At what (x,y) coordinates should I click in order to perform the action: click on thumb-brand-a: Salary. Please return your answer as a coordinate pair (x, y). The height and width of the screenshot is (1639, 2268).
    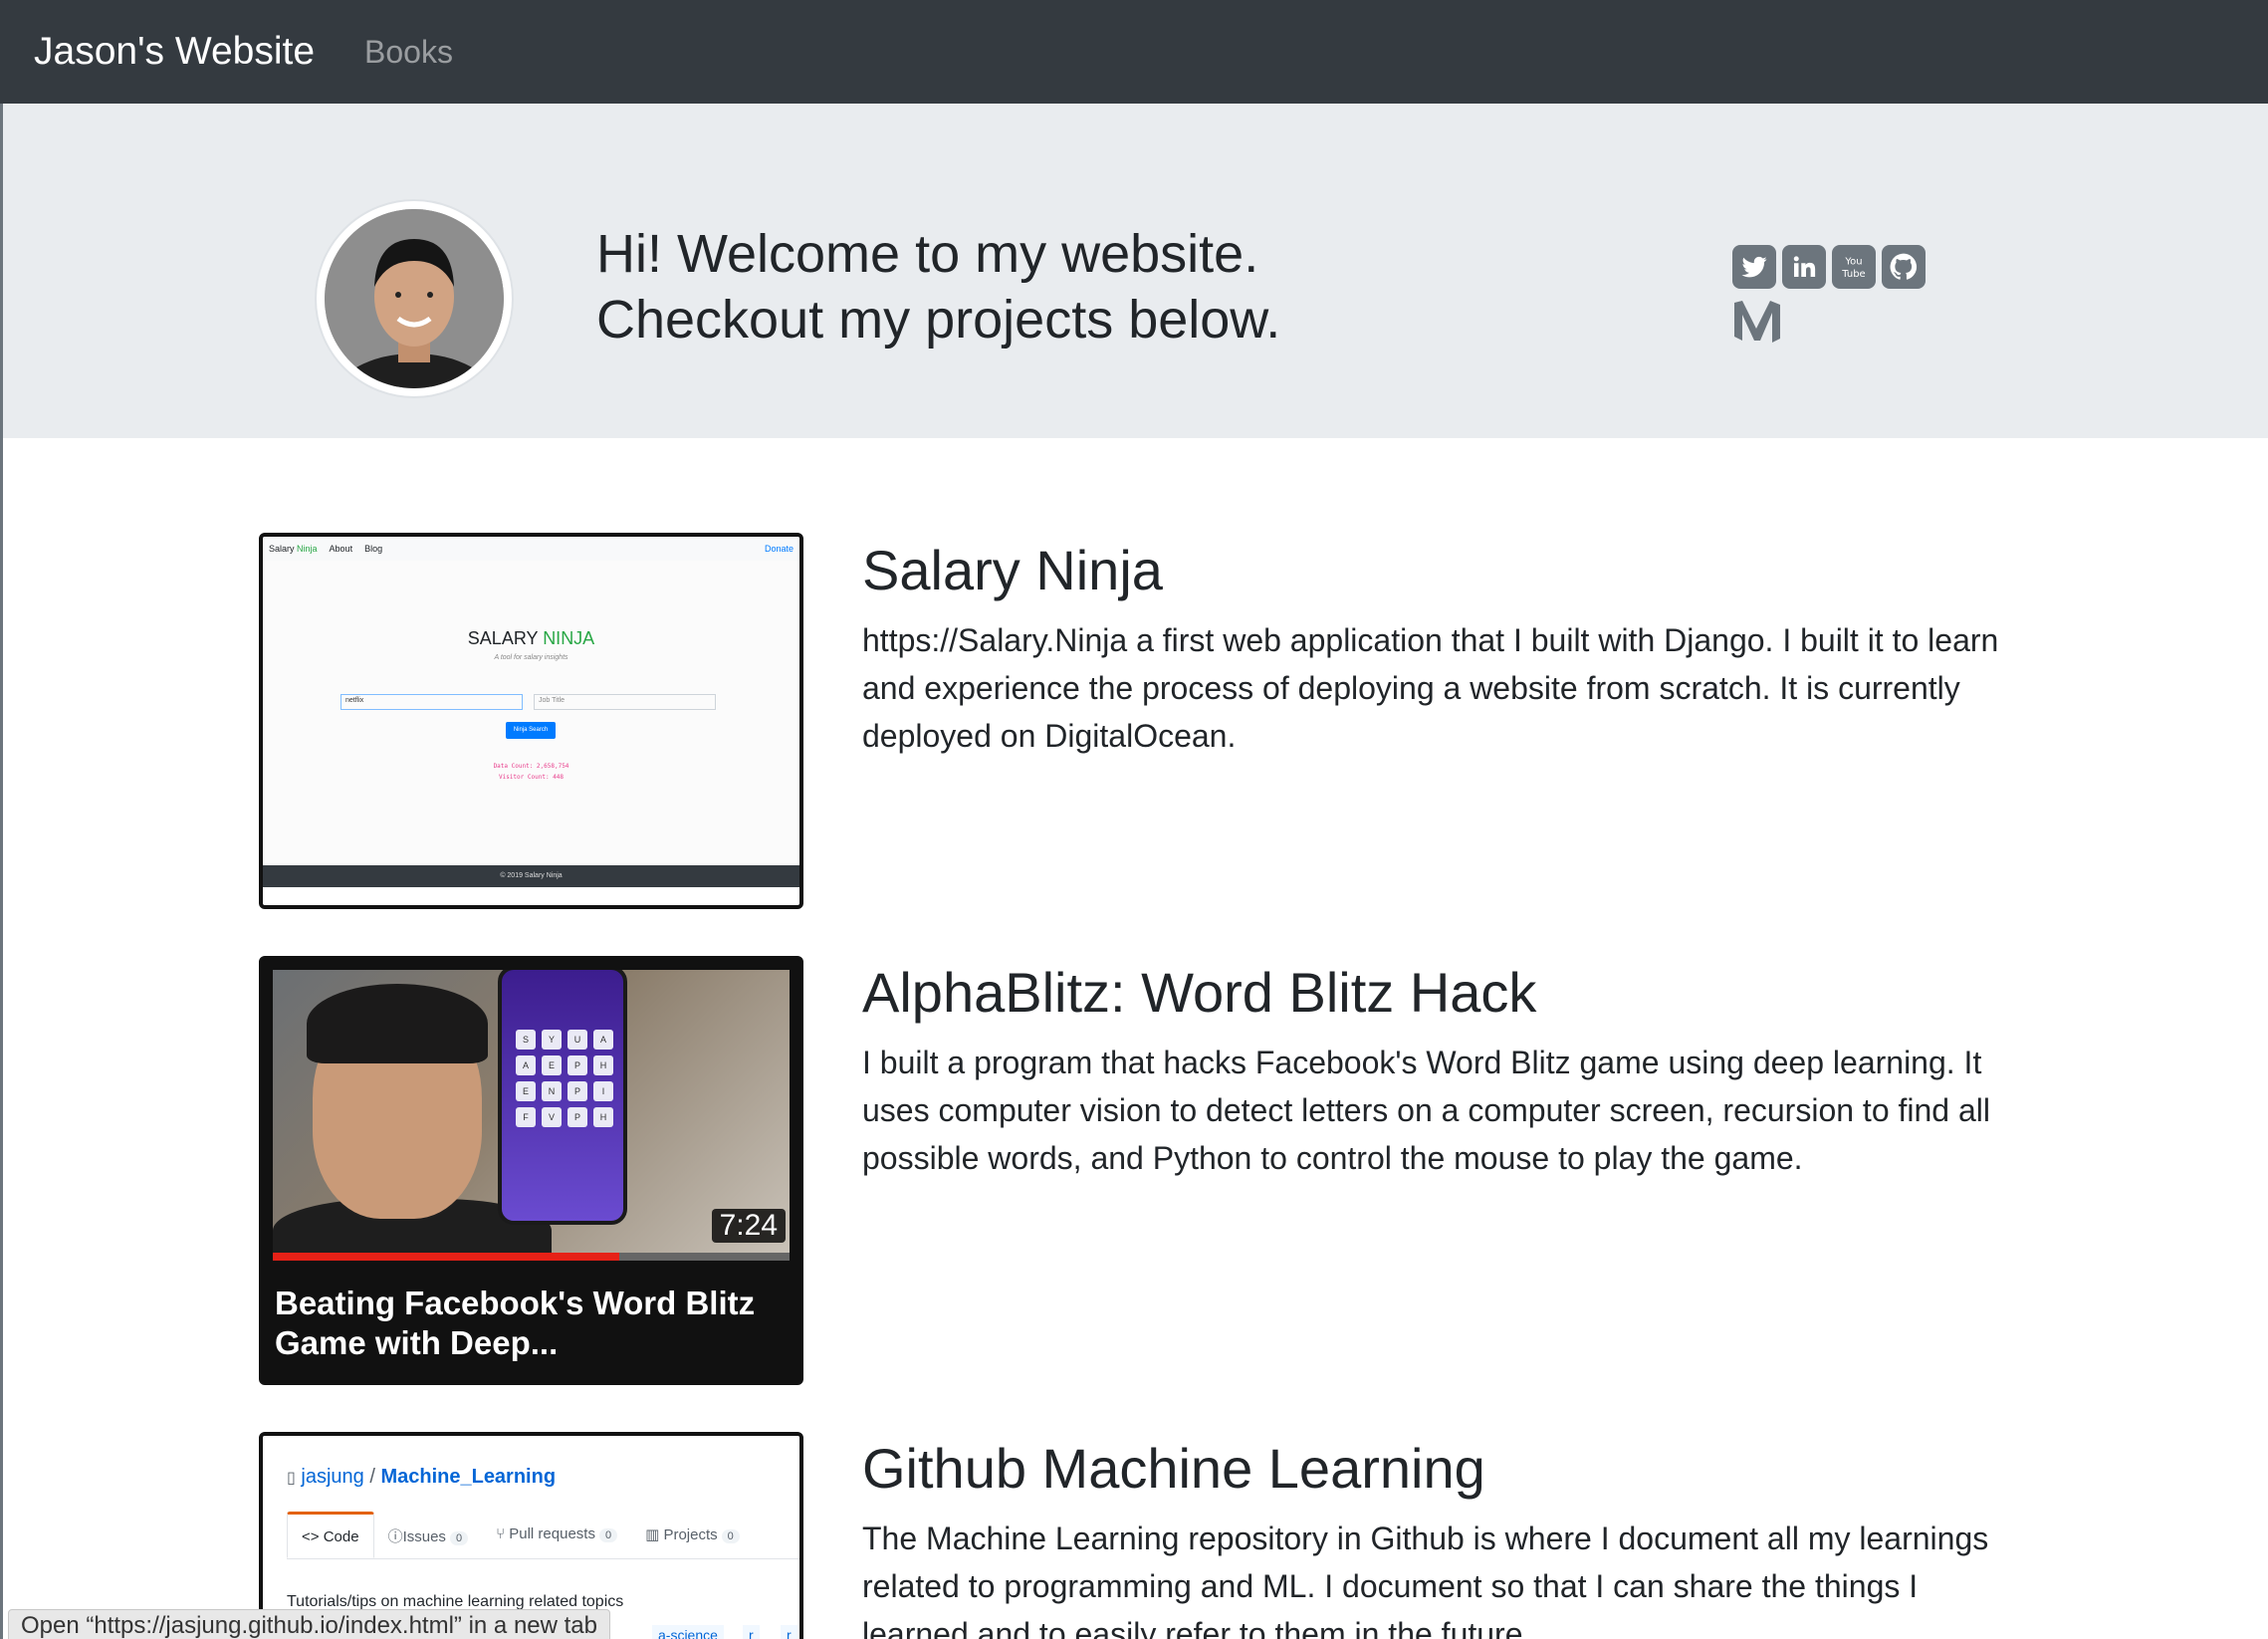
    Looking at the image, I should click on (282, 549).